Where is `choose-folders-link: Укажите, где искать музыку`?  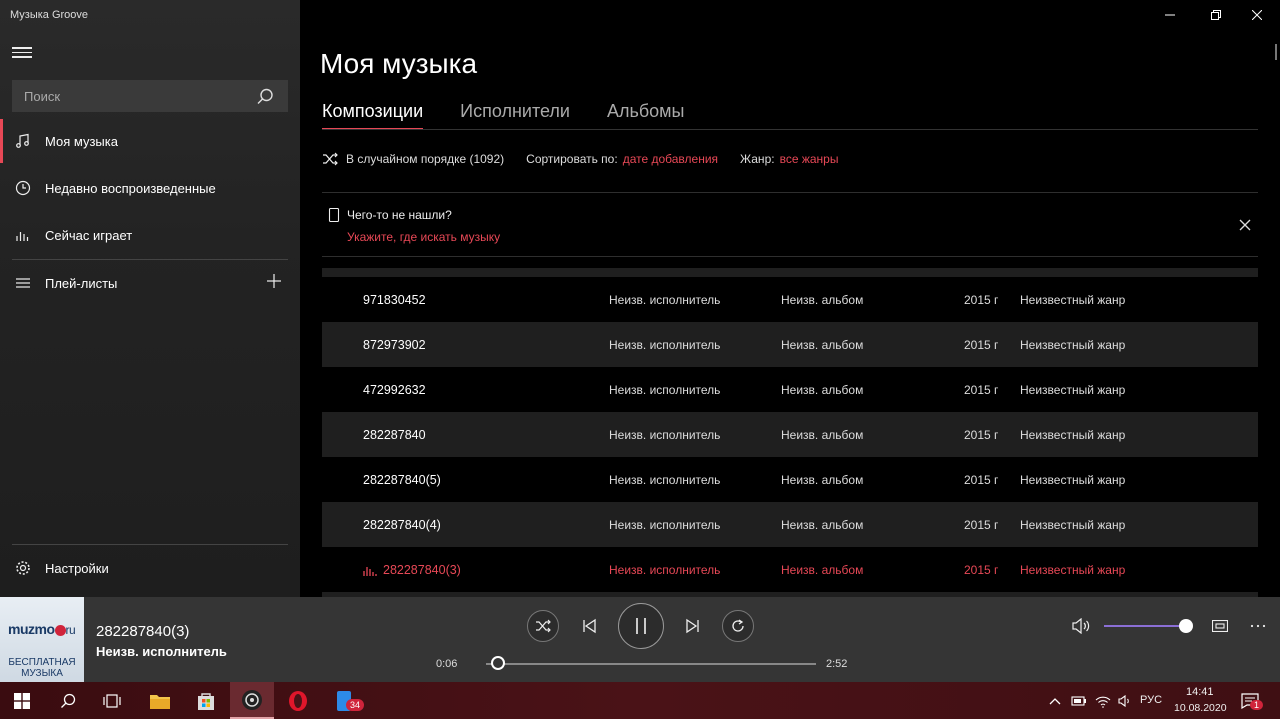
choose-folders-link: Укажите, где искать музыку is located at coordinates (423, 237).